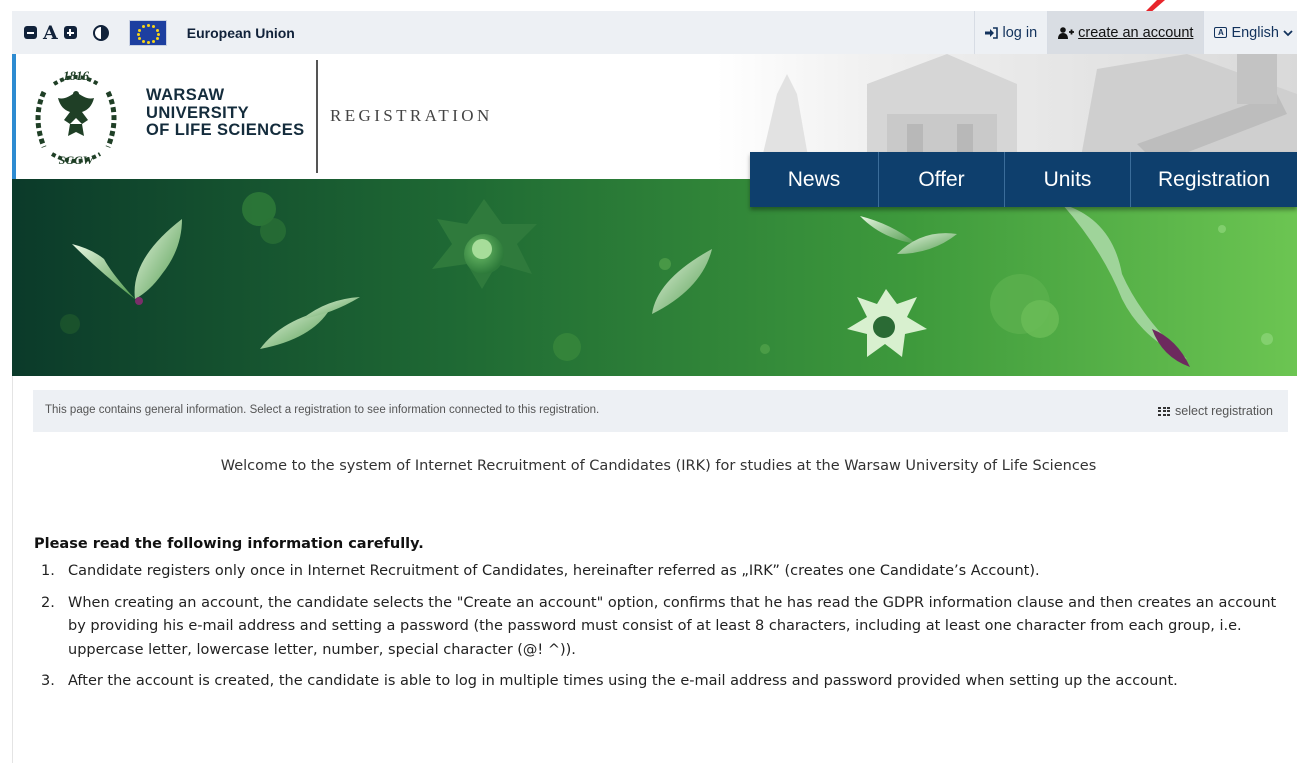  I want to click on user-plus-icon, so click(1066, 32).